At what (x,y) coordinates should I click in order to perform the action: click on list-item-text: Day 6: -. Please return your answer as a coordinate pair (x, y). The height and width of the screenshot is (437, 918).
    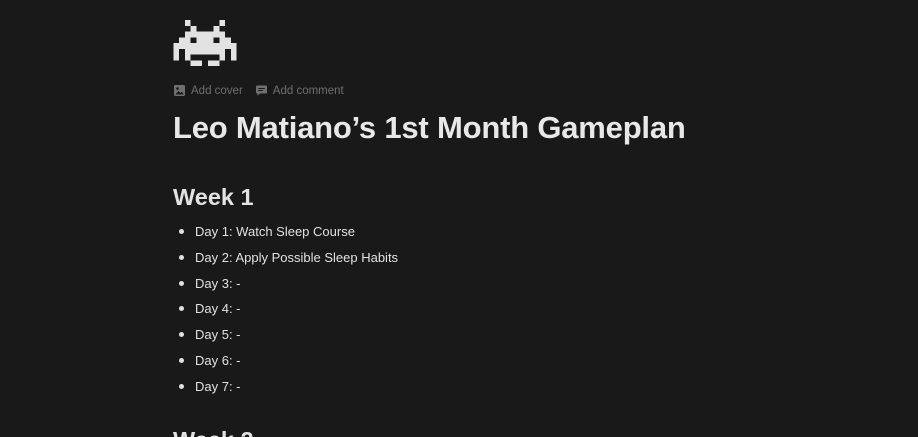
    Looking at the image, I should click on (218, 360).